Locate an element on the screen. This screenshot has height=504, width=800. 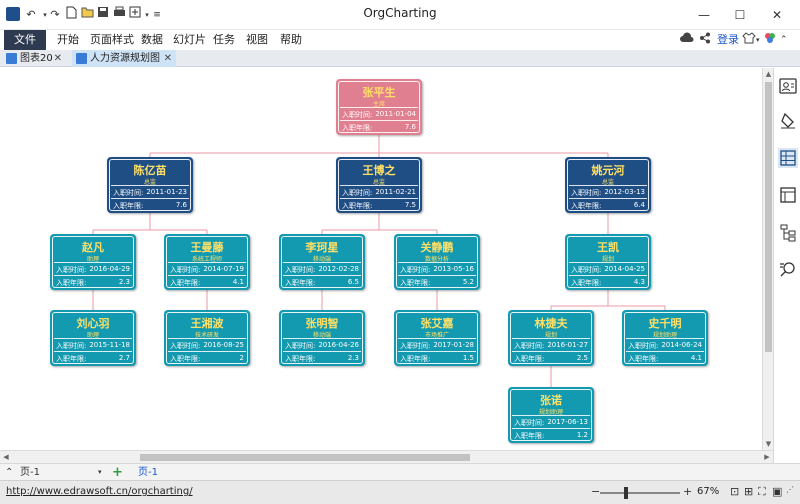
close-window-button: ✕ is located at coordinates (777, 15).